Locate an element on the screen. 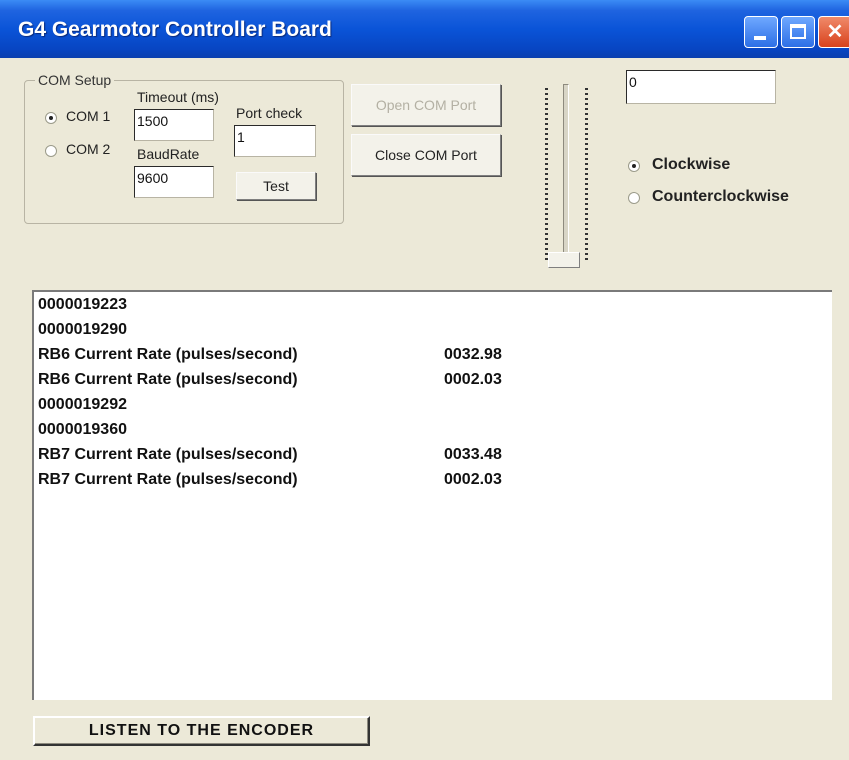 Image resolution: width=849 pixels, height=760 pixels. speed-slider-thumb is located at coordinates (564, 260).